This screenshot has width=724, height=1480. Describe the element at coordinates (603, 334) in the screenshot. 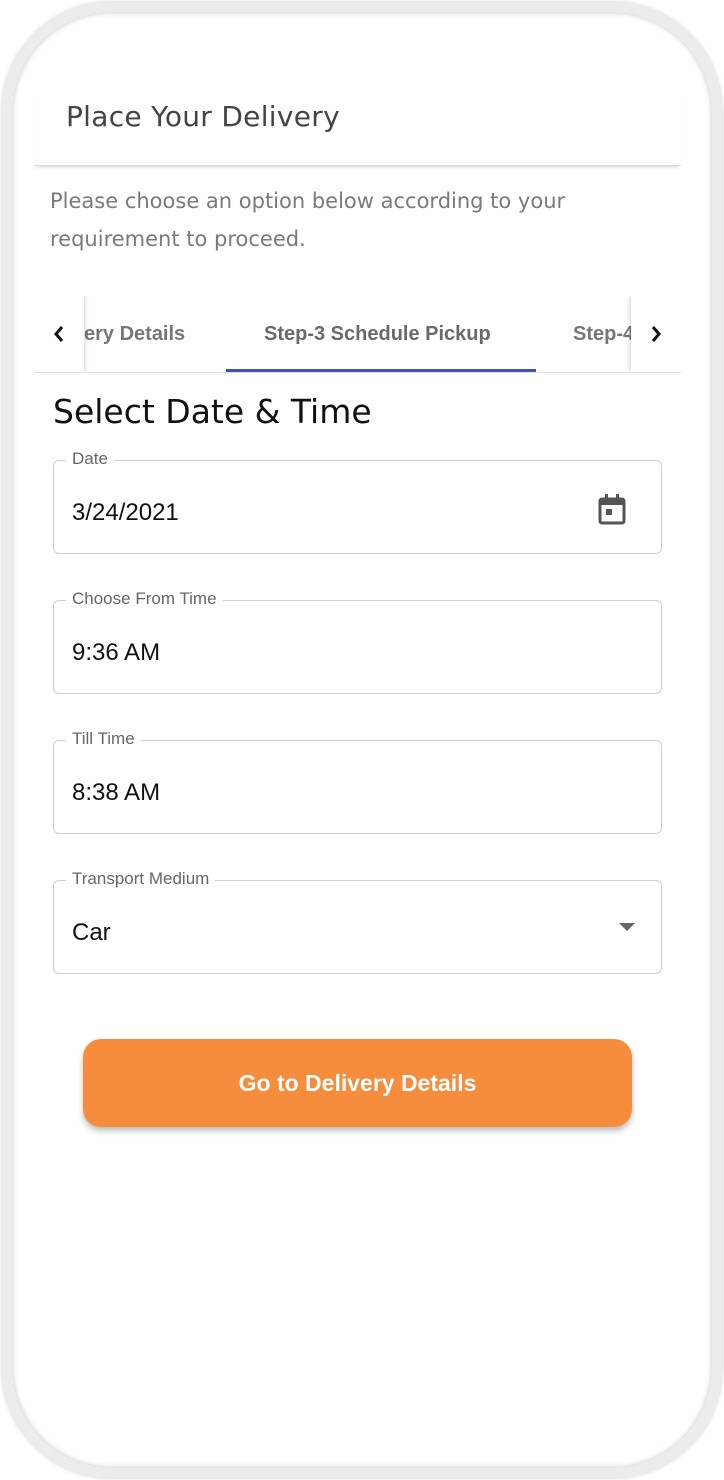

I see `tab-step-4: Step-4` at that location.